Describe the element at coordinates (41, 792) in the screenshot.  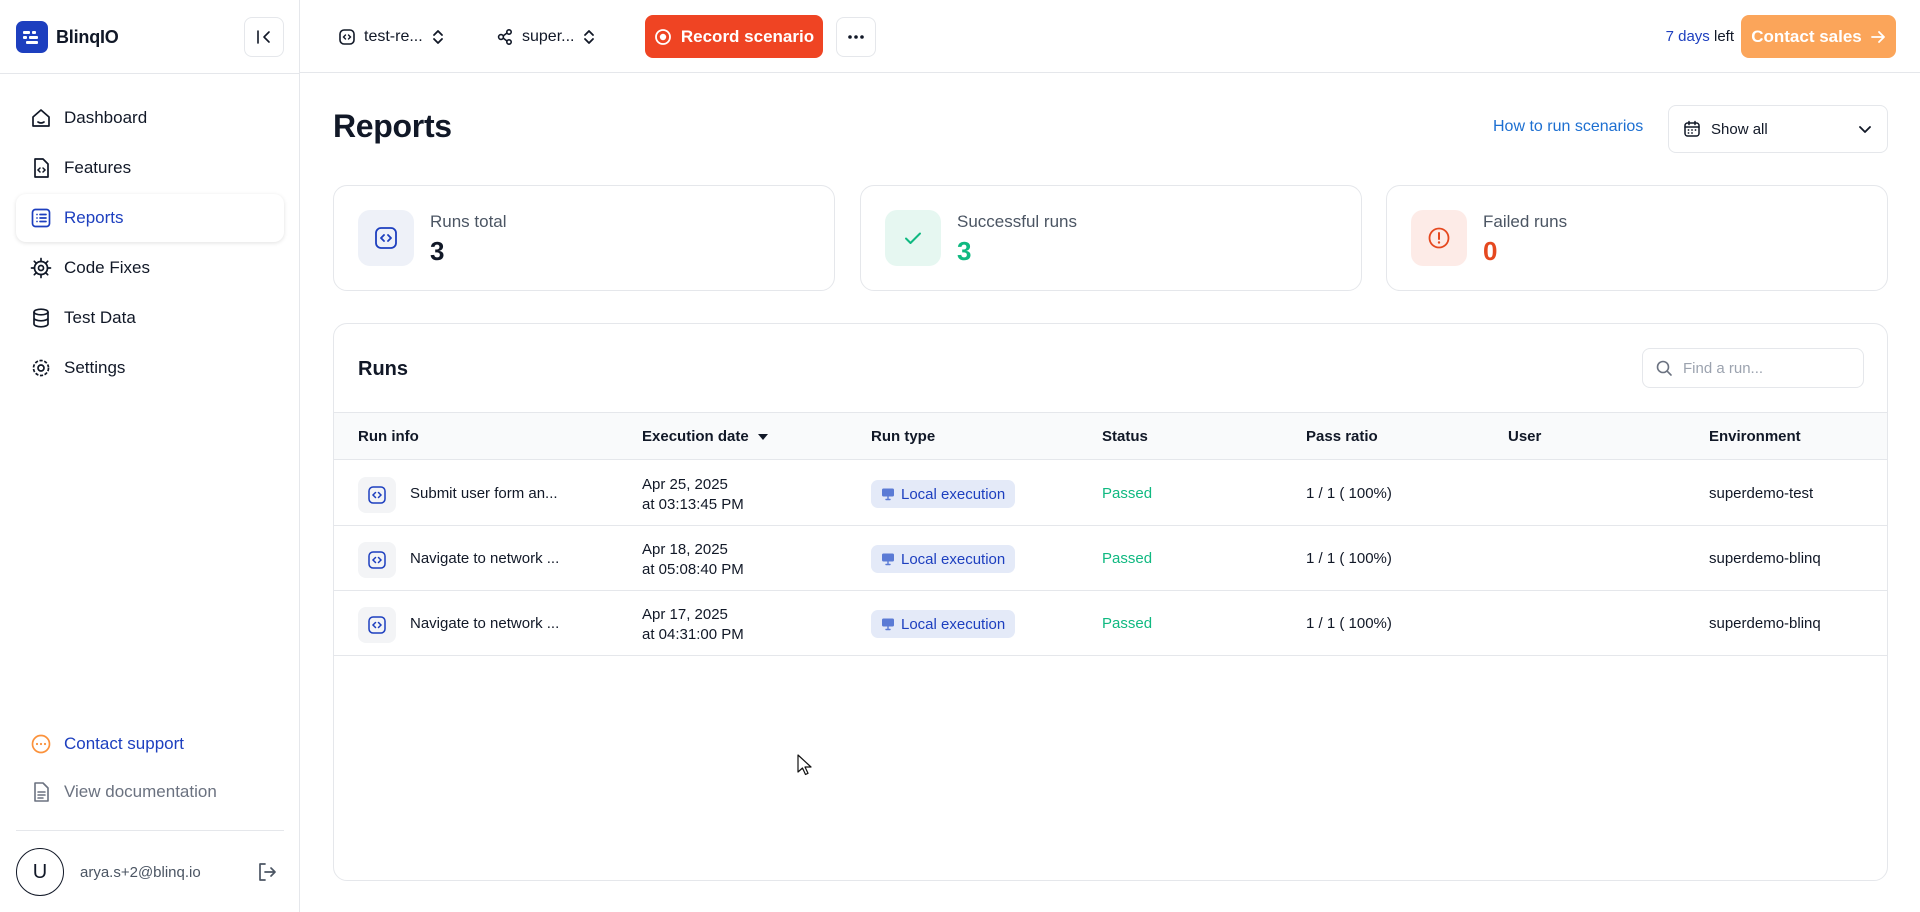
I see `document-icon` at that location.